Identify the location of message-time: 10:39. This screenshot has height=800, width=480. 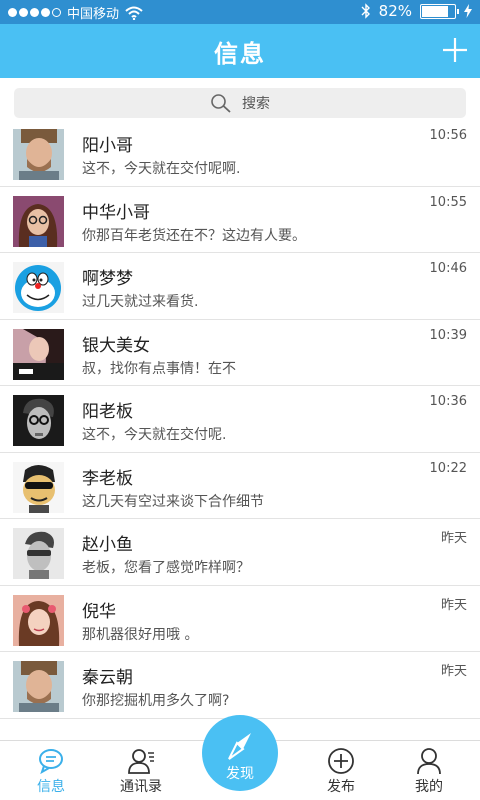
(448, 335).